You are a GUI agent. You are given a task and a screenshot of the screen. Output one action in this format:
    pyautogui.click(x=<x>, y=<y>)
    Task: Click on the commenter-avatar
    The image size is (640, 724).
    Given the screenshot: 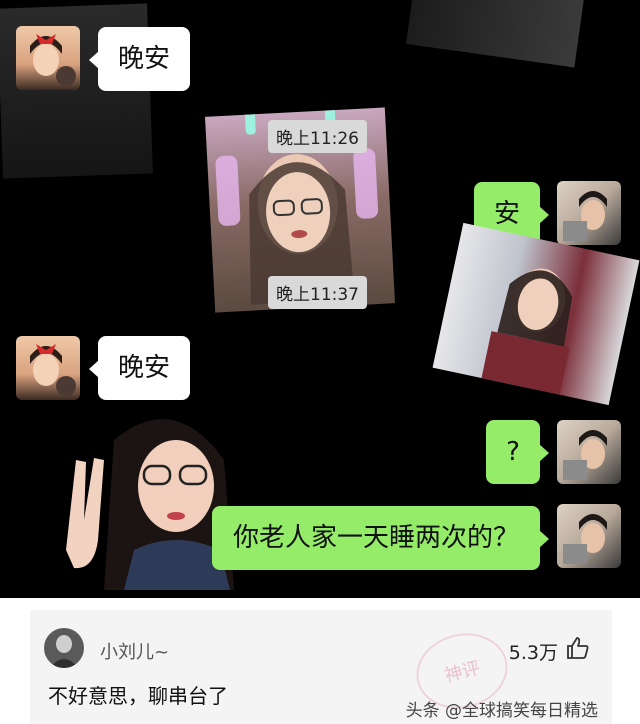 What is the action you would take?
    pyautogui.click(x=64, y=648)
    